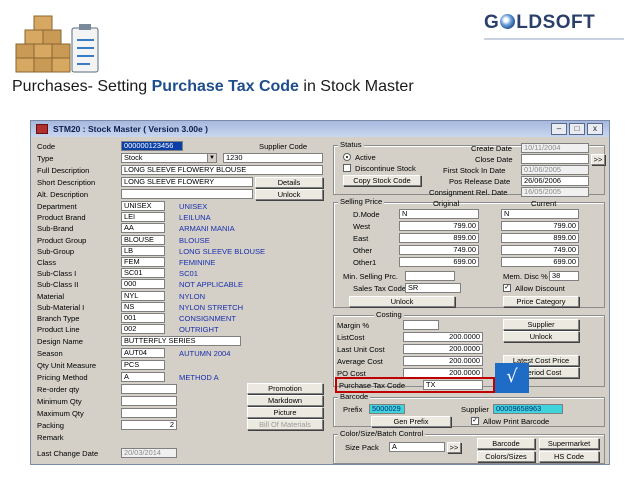 This screenshot has width=638, height=479. What do you see at coordinates (143, 217) in the screenshot?
I see `classification-code-field: LEI` at bounding box center [143, 217].